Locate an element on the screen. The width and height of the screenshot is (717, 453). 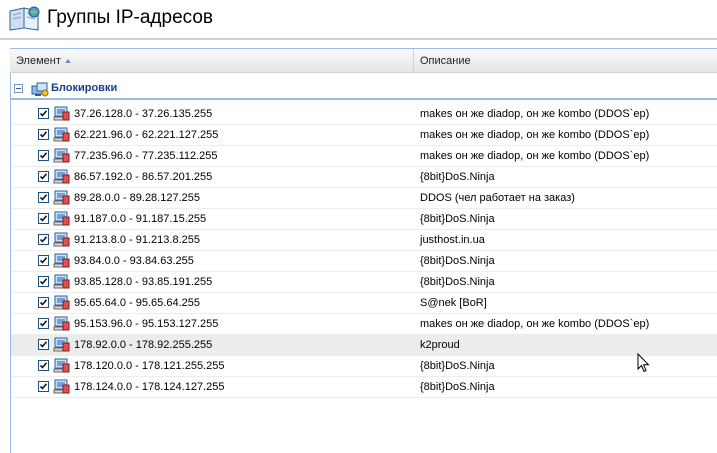
column-header-description: Описание is located at coordinates (565, 60).